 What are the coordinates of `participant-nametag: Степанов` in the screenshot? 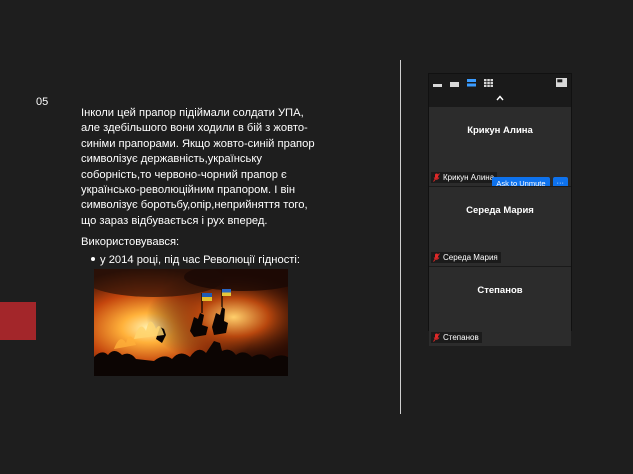 It's located at (456, 337).